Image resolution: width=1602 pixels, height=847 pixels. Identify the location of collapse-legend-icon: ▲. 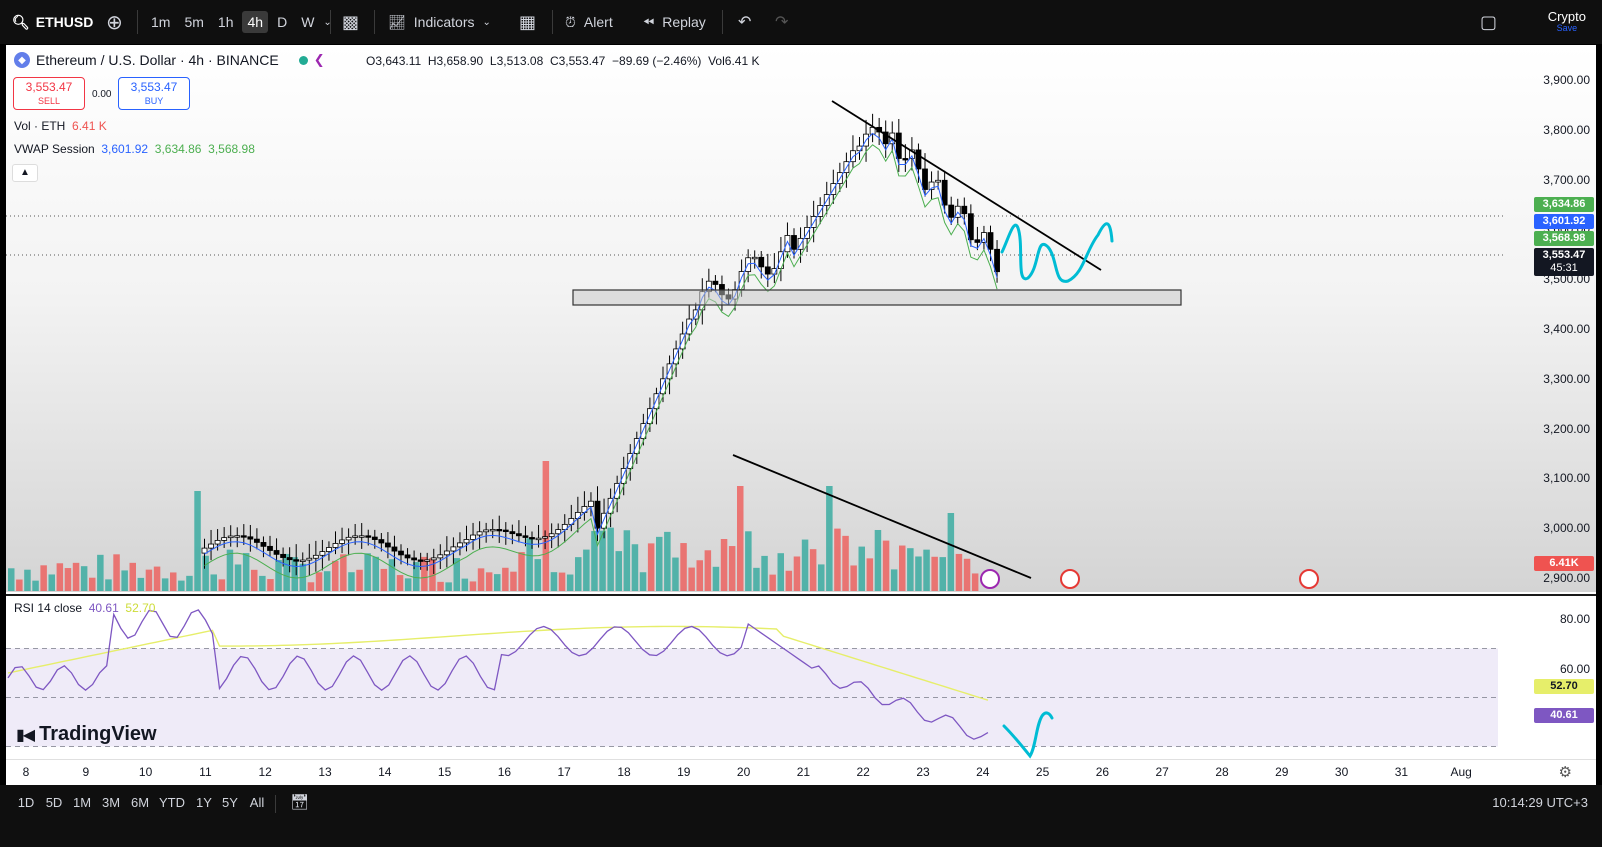
(25, 173).